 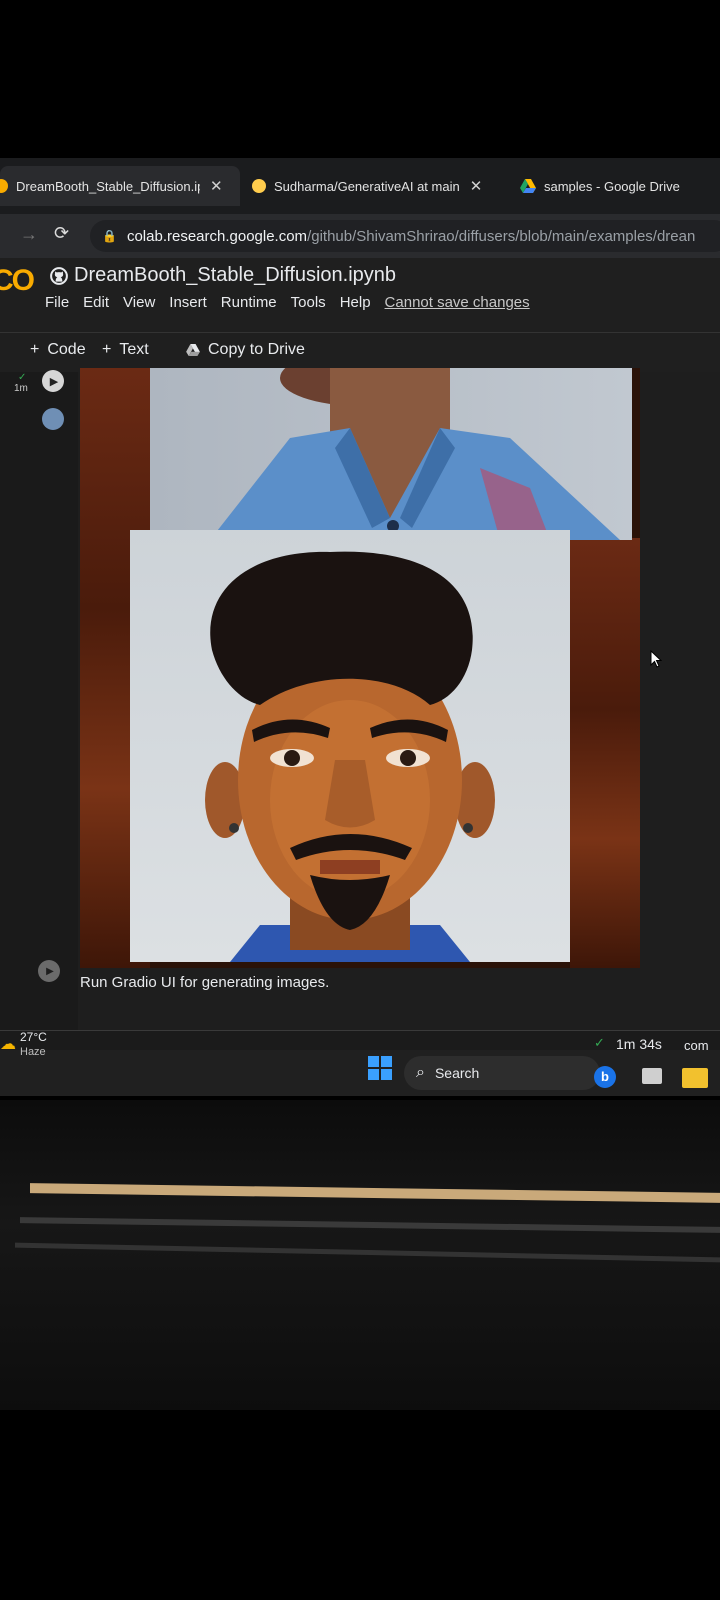 I want to click on mouse-cursor-icon, so click(x=656, y=659).